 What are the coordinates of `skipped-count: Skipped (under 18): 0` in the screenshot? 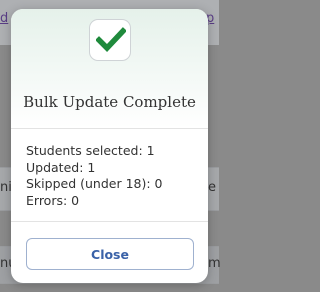 It's located at (94, 183).